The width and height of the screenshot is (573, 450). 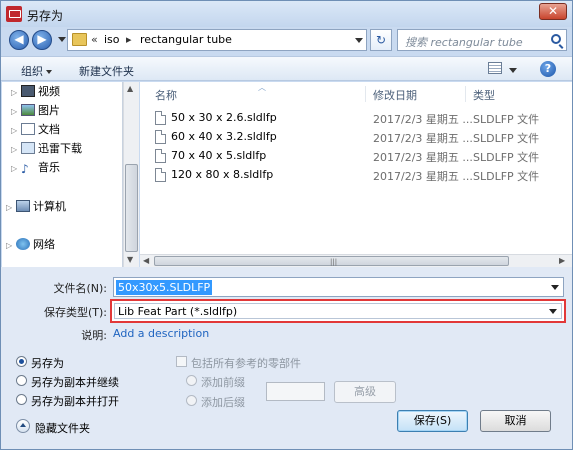 I want to click on sort-ascending-icon: ︿, so click(x=262, y=87).